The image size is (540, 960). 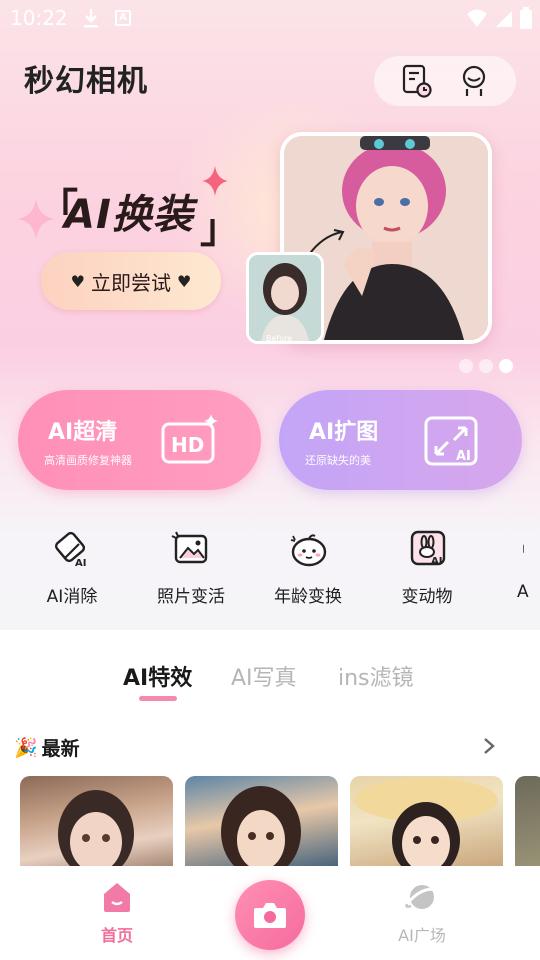 What do you see at coordinates (215, 181) in the screenshot?
I see `sparkle-icon` at bounding box center [215, 181].